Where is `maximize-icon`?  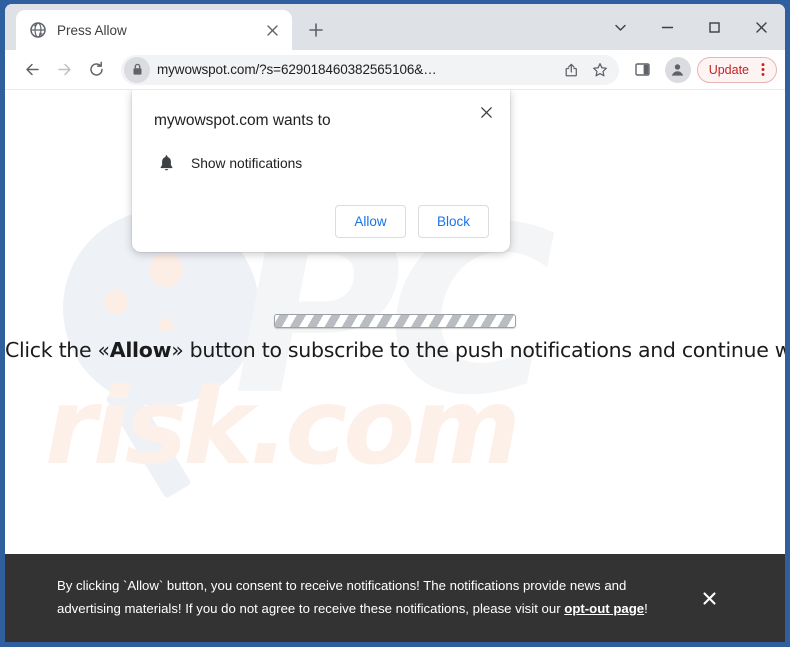
maximize-icon is located at coordinates (714, 27).